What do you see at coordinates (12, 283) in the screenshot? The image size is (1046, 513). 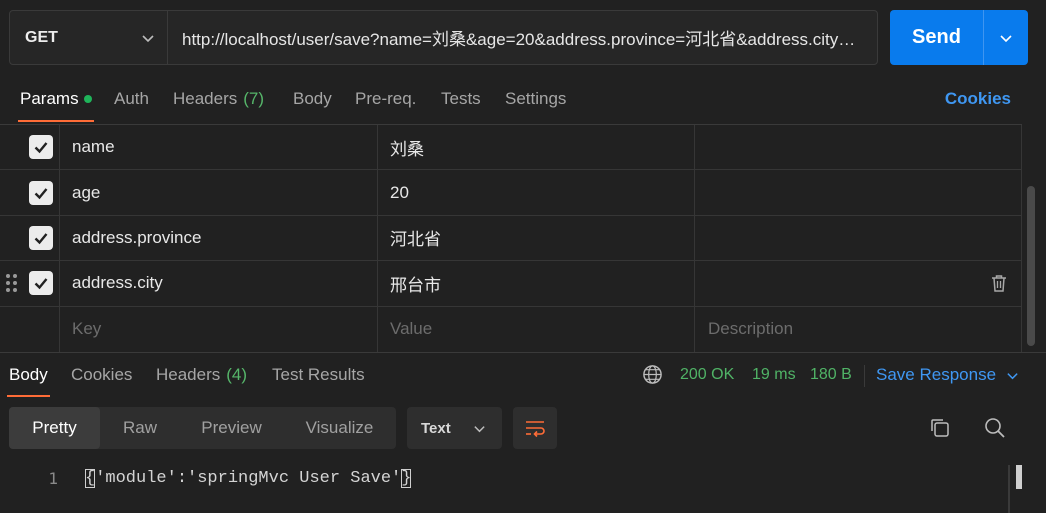 I see `drag-handle-icon` at bounding box center [12, 283].